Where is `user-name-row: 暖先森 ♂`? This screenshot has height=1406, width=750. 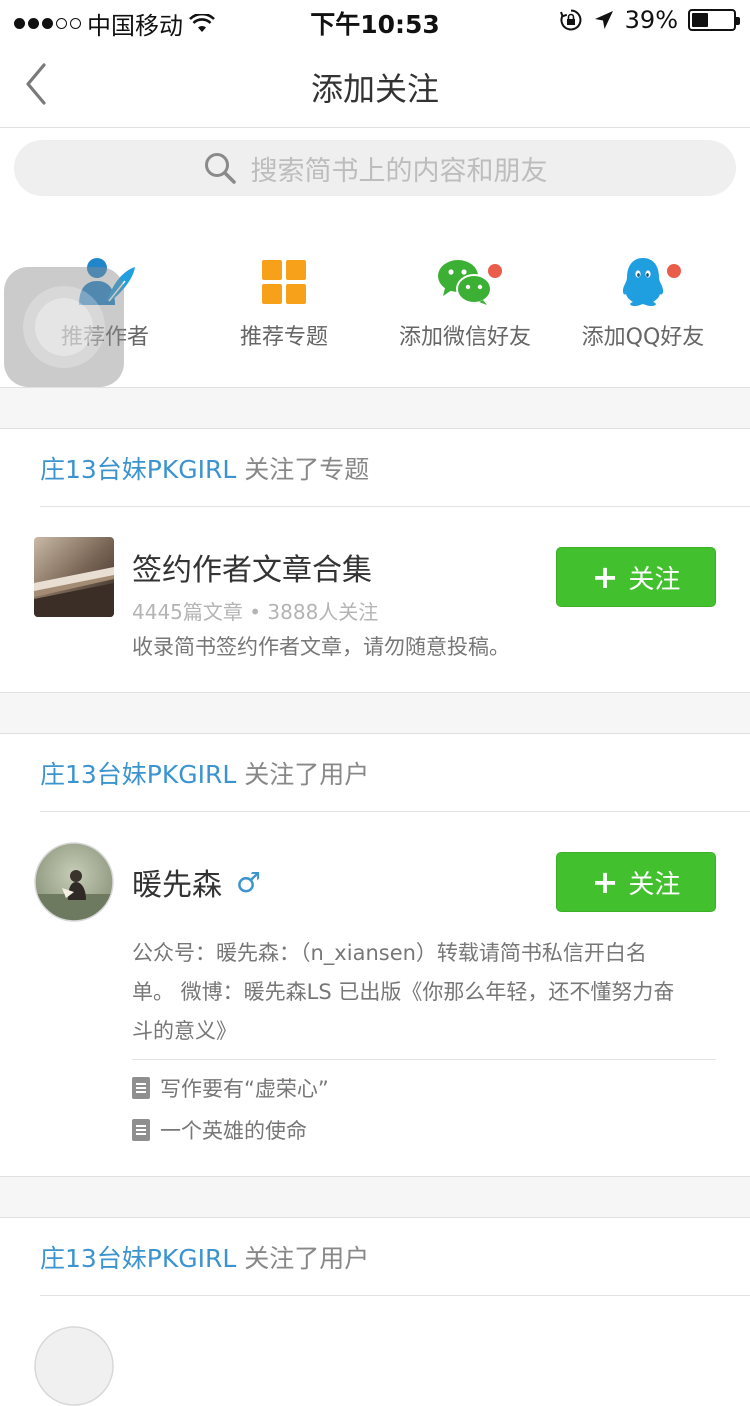
user-name-row: 暖先森 ♂ is located at coordinates (196, 882).